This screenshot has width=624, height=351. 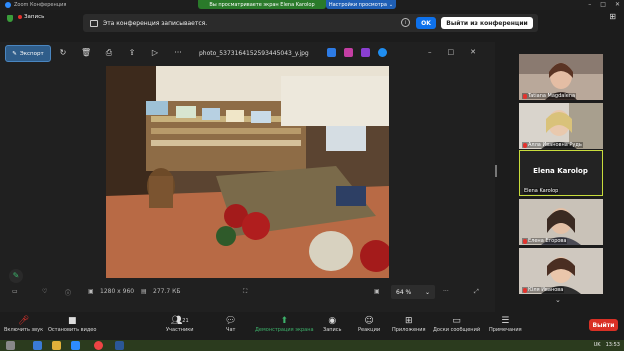 I want to click on view-settings-button: Настройки просмотра ⌄, so click(x=361, y=4).